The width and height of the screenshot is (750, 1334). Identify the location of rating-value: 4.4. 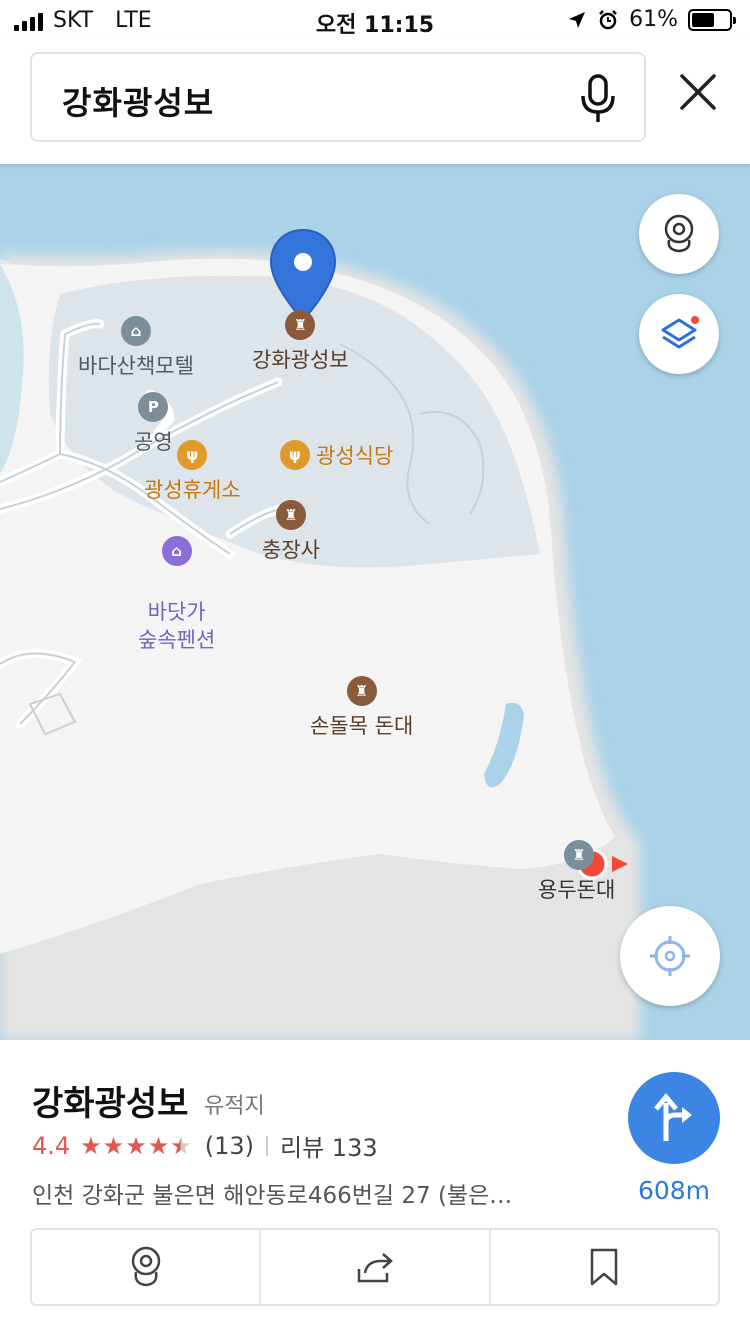
(51, 1145).